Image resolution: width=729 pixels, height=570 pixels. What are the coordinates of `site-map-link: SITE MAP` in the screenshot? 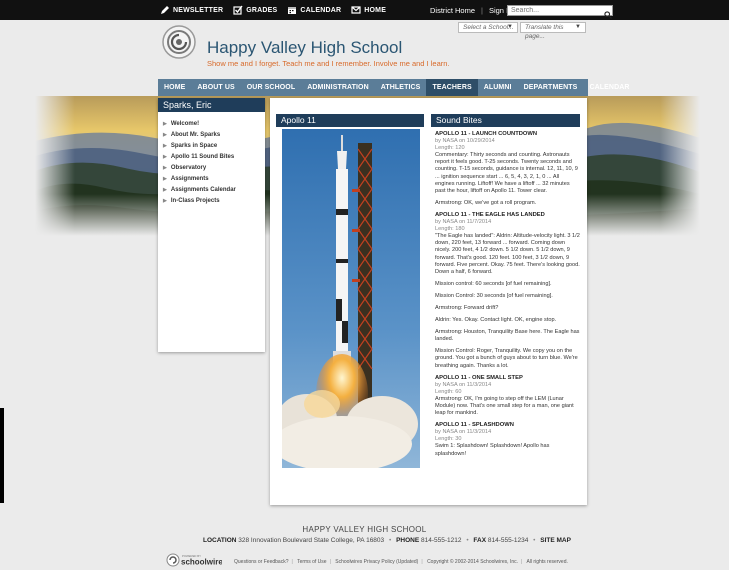 It's located at (555, 540).